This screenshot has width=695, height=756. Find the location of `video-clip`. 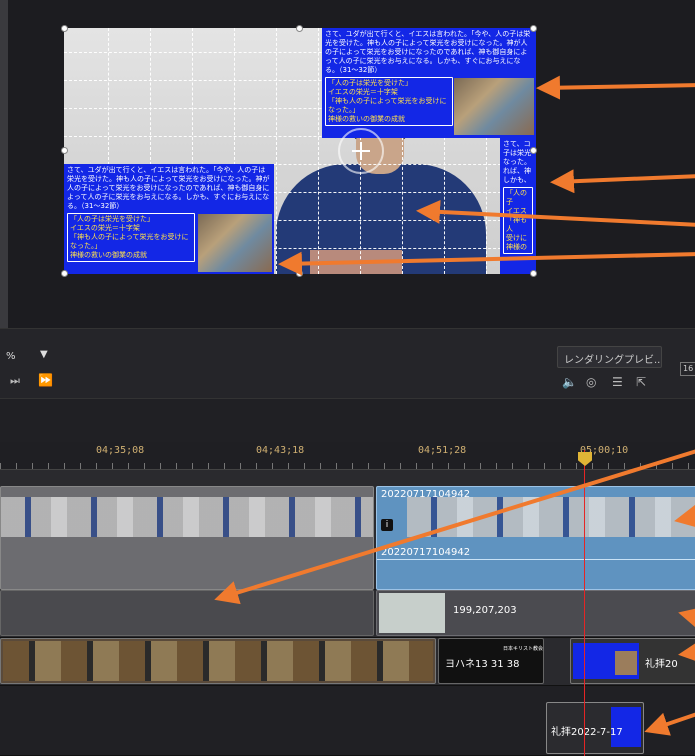

video-clip is located at coordinates (187, 538).